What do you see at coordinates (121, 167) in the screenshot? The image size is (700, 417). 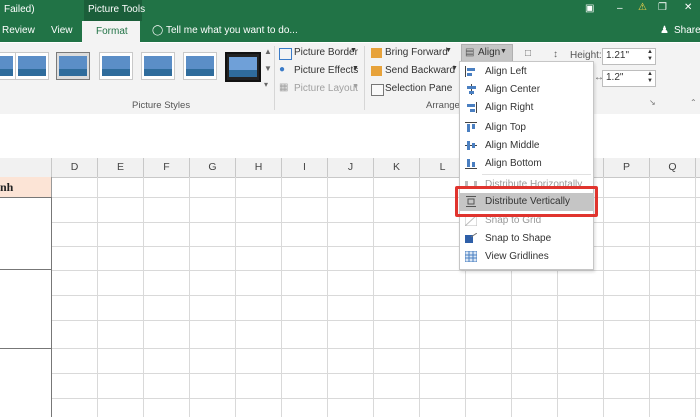 I see `column-header-e: E` at bounding box center [121, 167].